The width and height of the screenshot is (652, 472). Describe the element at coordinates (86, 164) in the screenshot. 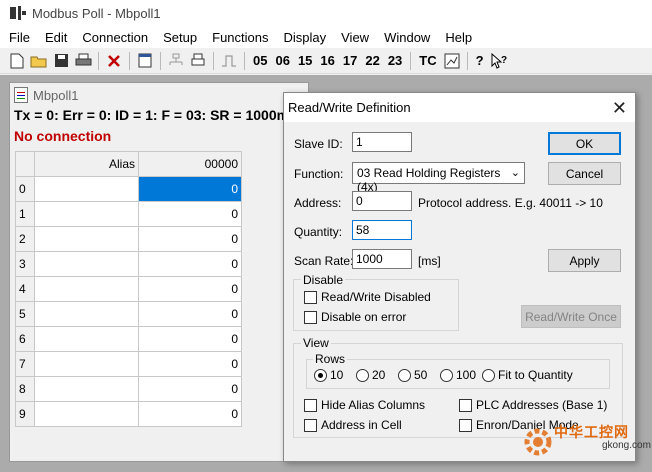

I see `alias-column-header: Alias` at that location.